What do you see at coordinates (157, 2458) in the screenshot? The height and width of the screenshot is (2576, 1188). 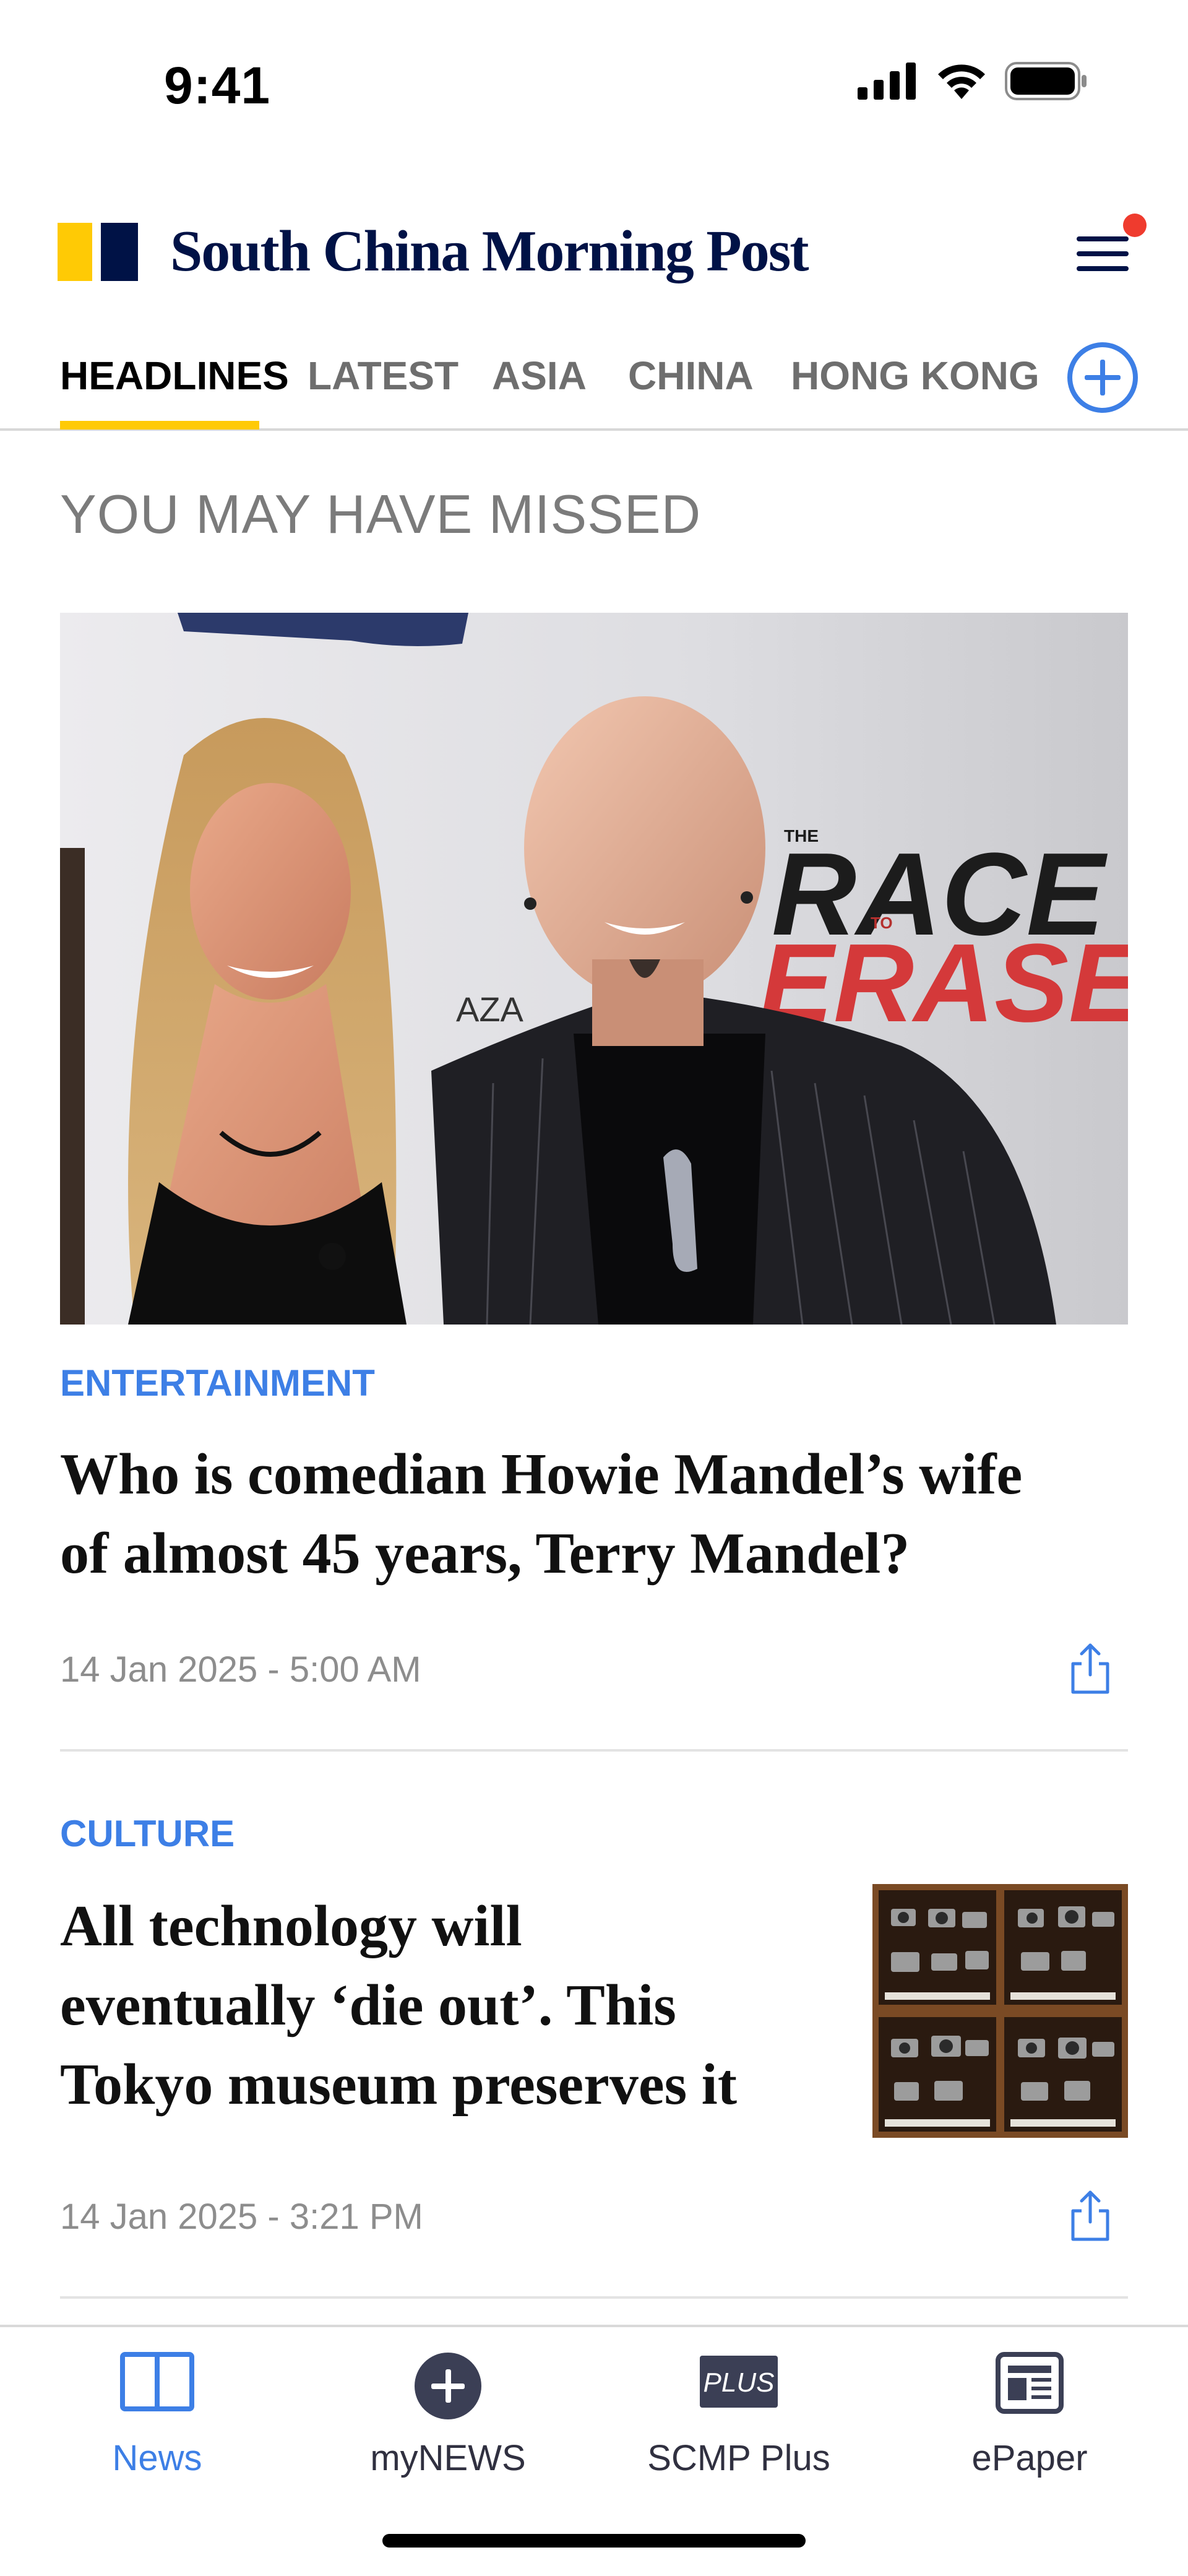 I see `nav-label: News` at bounding box center [157, 2458].